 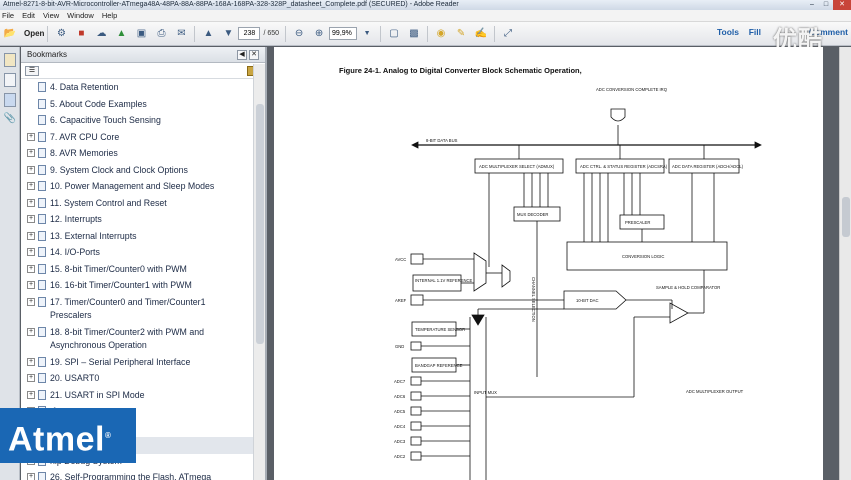 I want to click on menu-window: Window, so click(x=80, y=15).